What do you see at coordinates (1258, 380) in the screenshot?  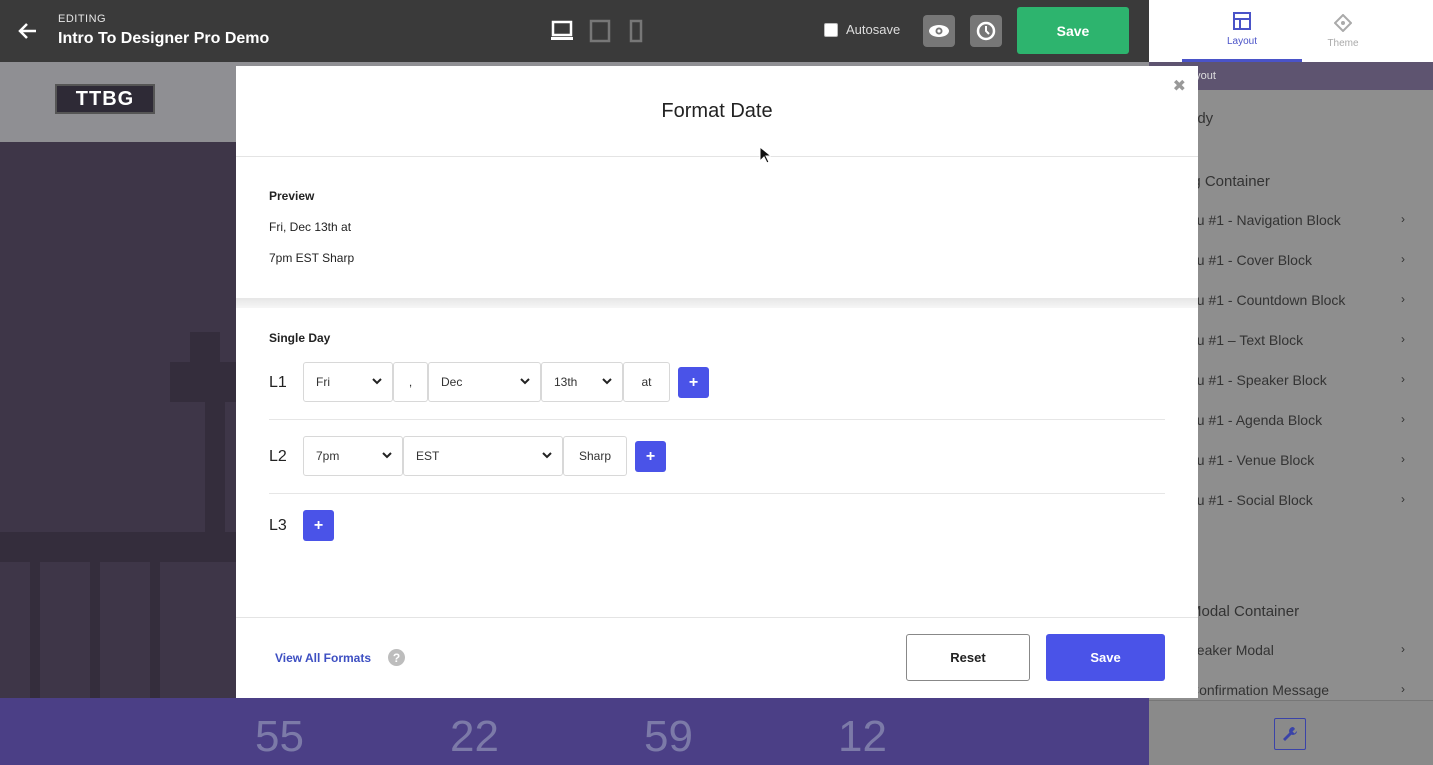 I see `sidebar-item-label: du #1 - Speaker Block` at bounding box center [1258, 380].